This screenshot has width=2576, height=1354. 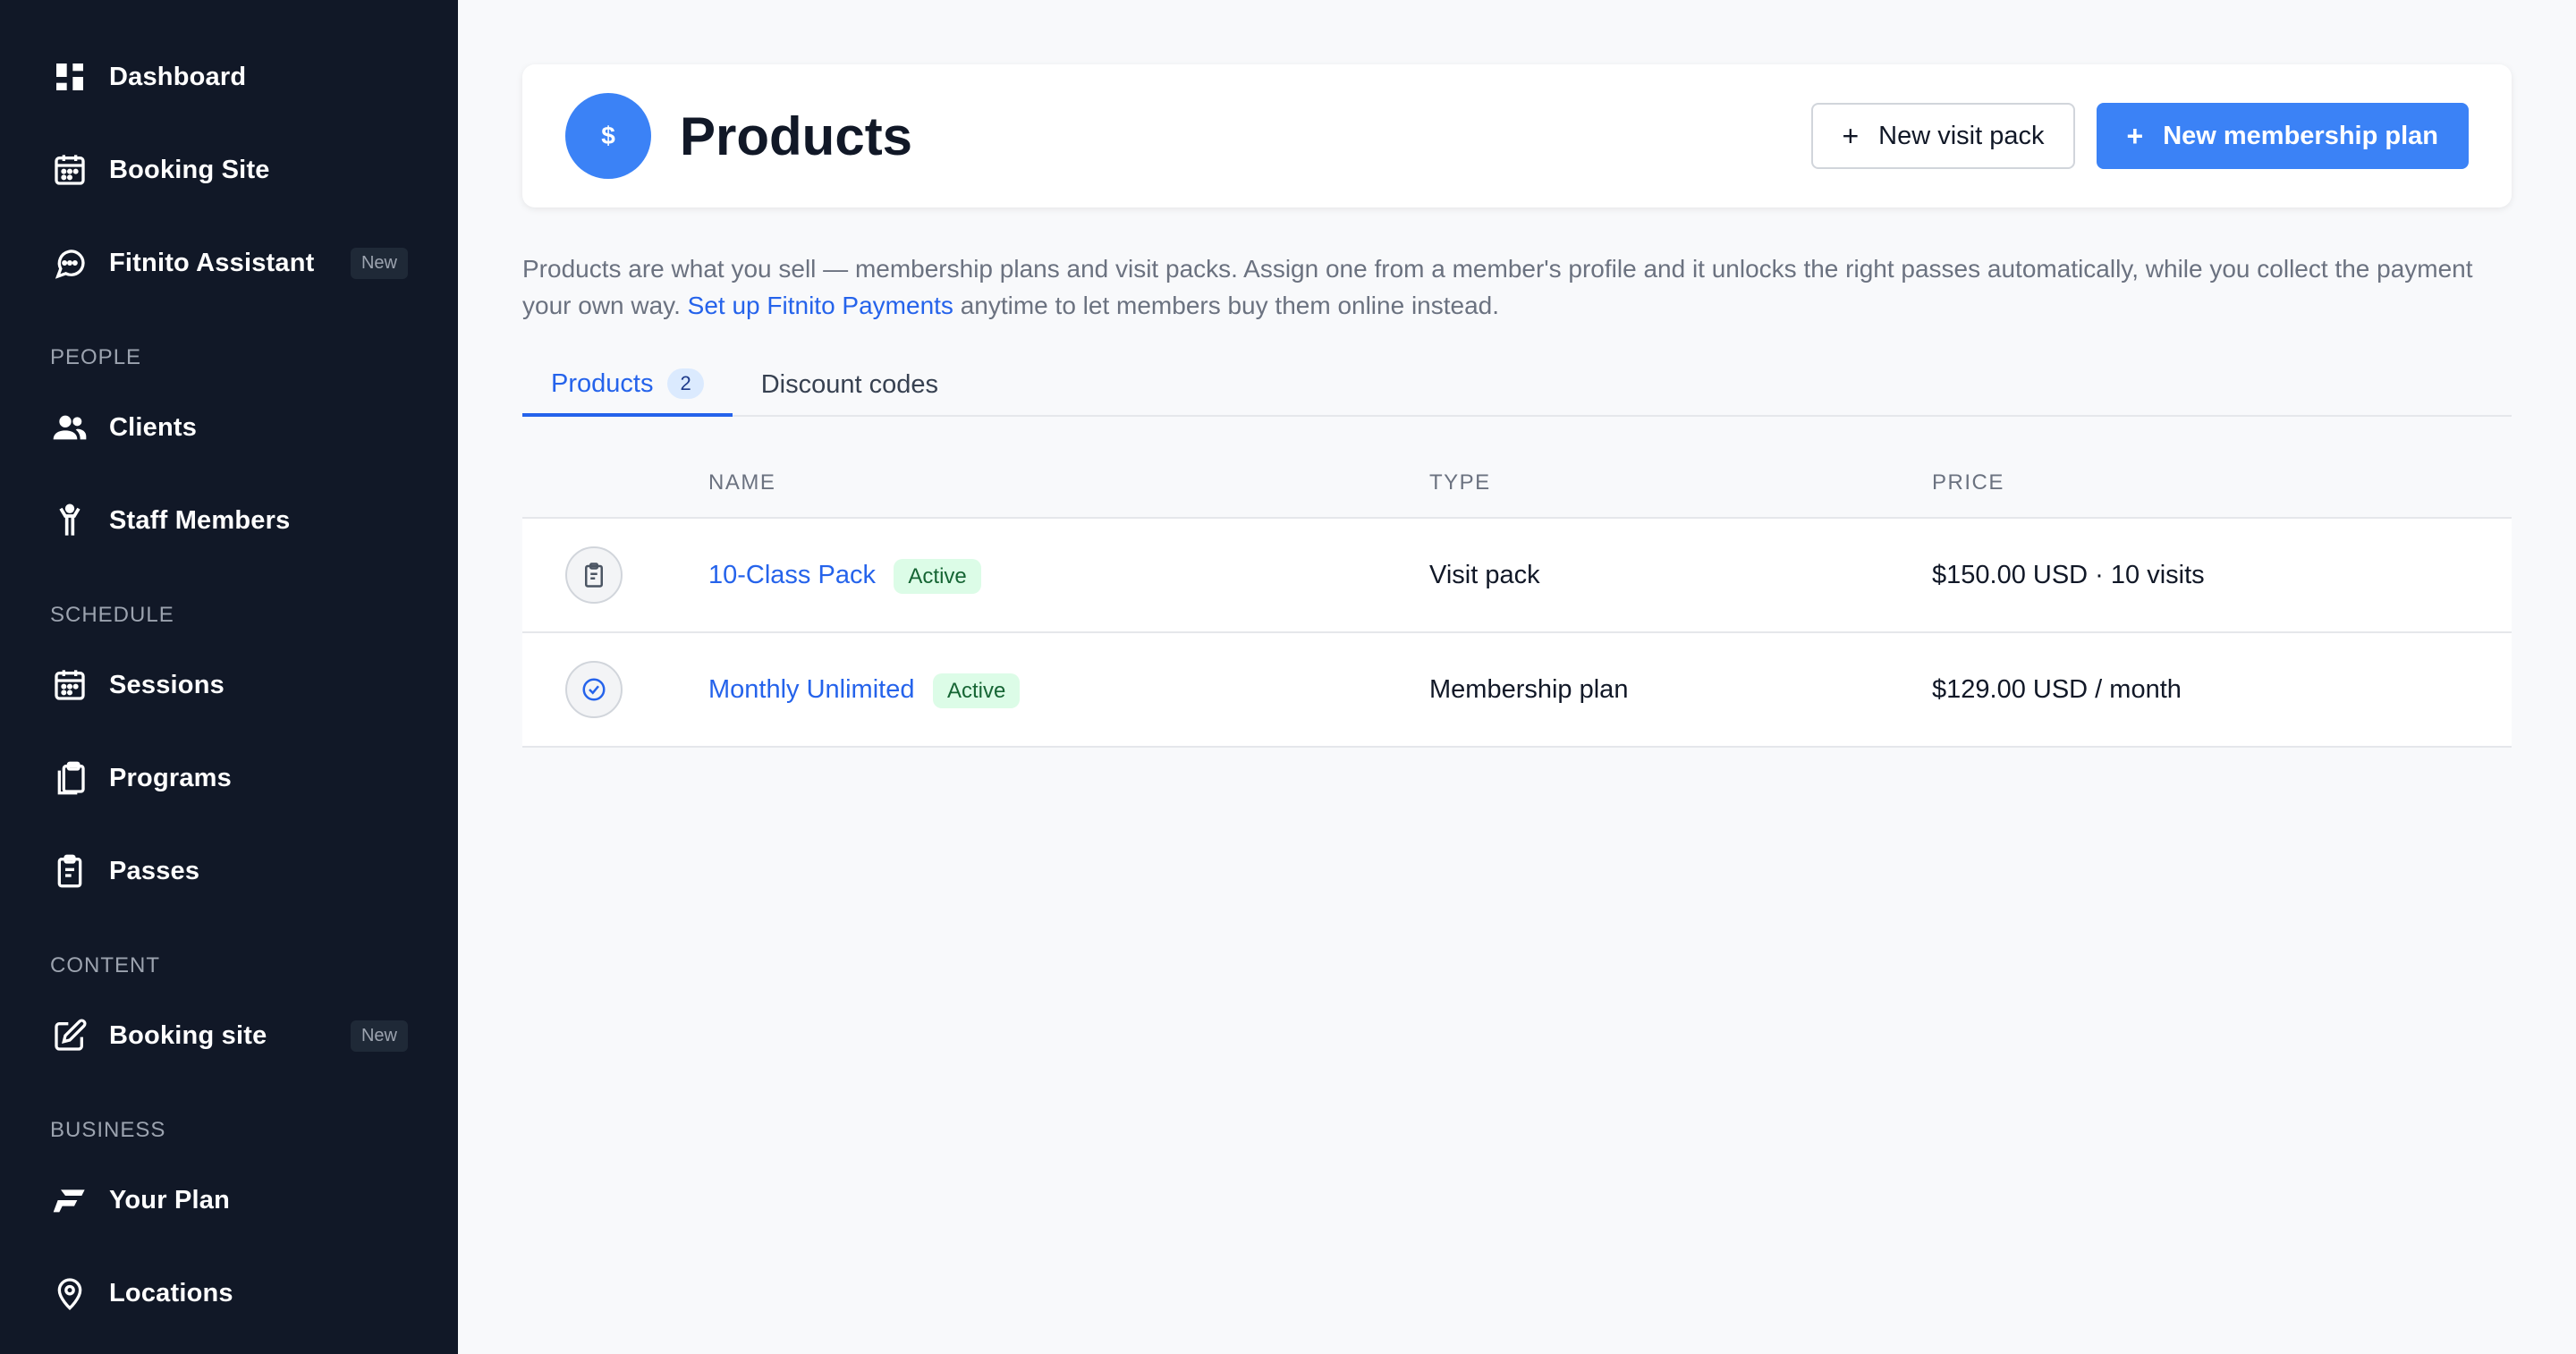 I want to click on column-header-type: TYPE, so click(x=1460, y=482).